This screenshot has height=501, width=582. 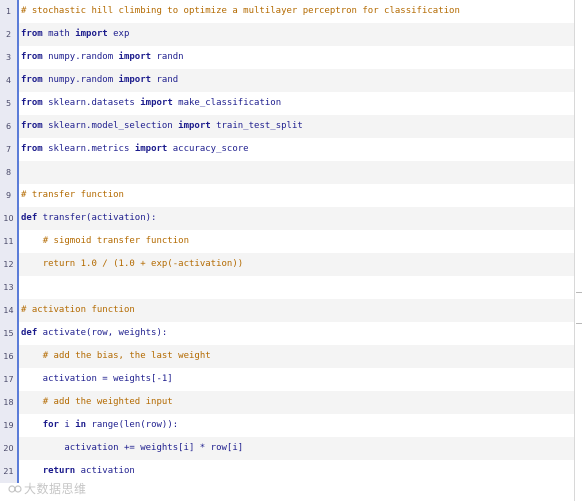 What do you see at coordinates (9, 34) in the screenshot?
I see `line-number: 2` at bounding box center [9, 34].